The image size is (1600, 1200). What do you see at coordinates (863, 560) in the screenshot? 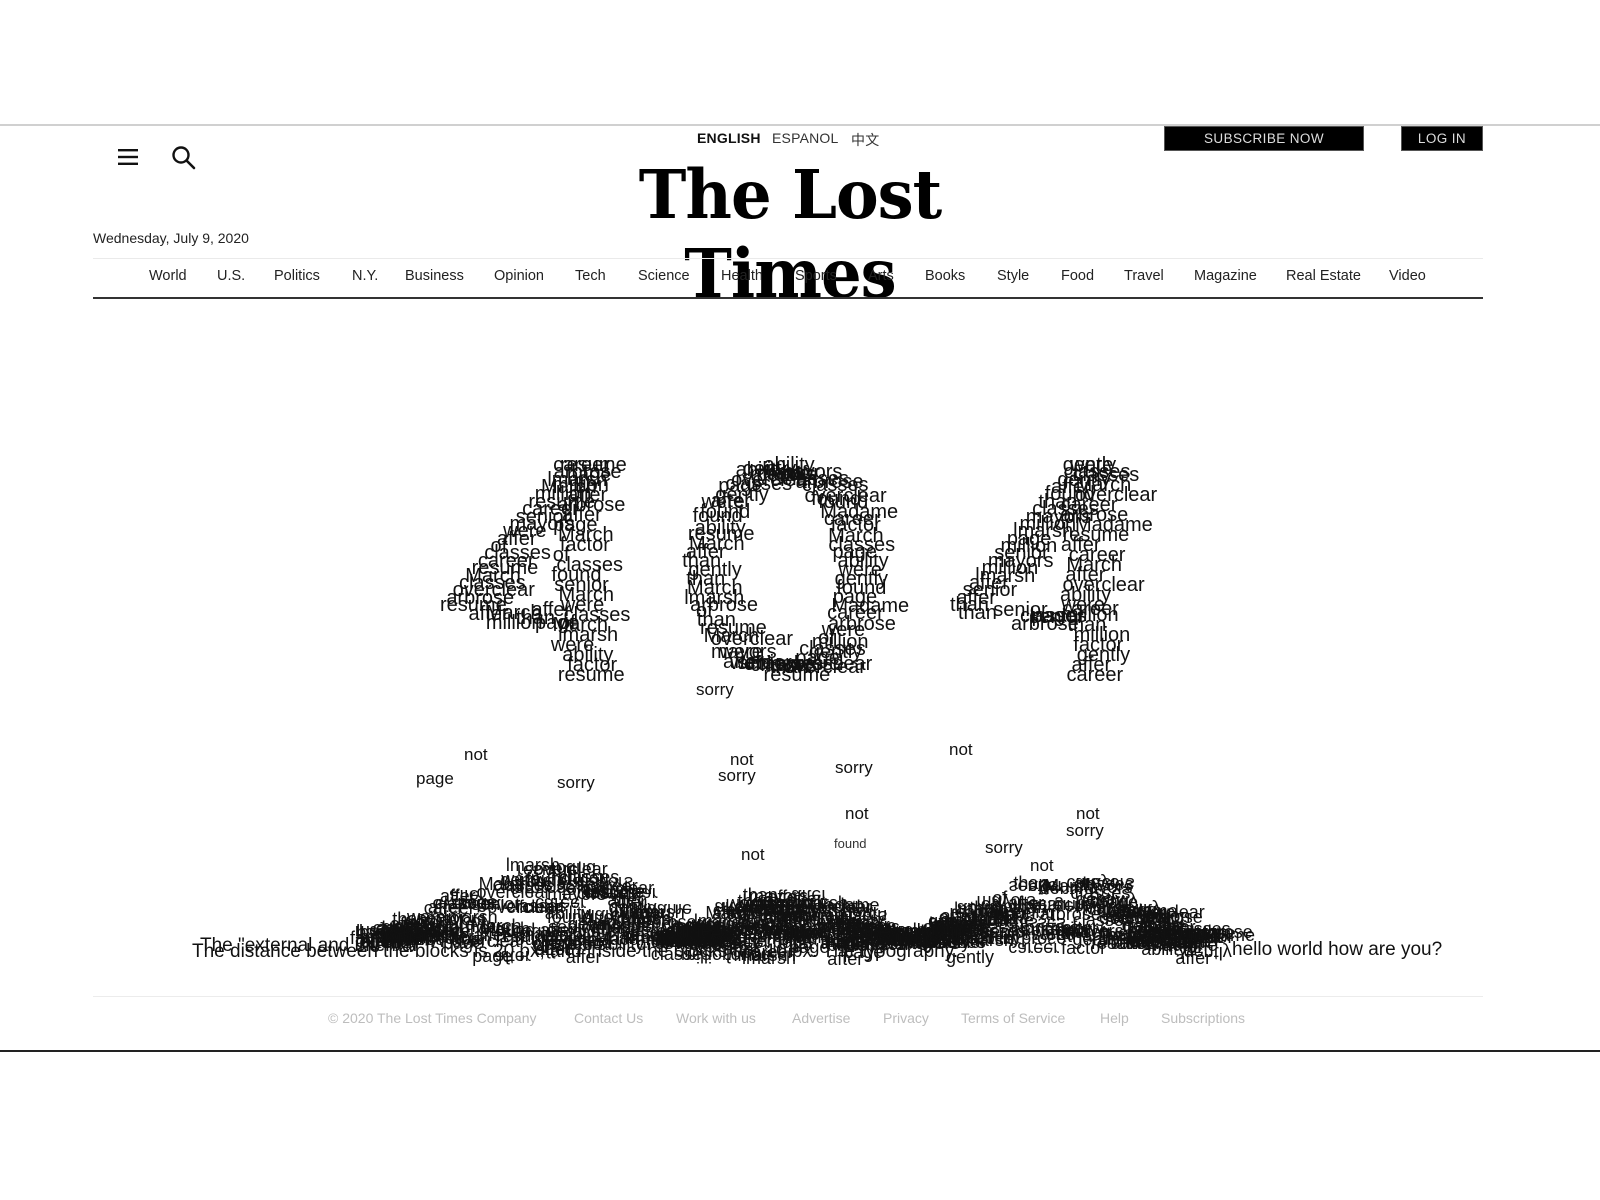
I see `glyph-word: ability` at bounding box center [863, 560].